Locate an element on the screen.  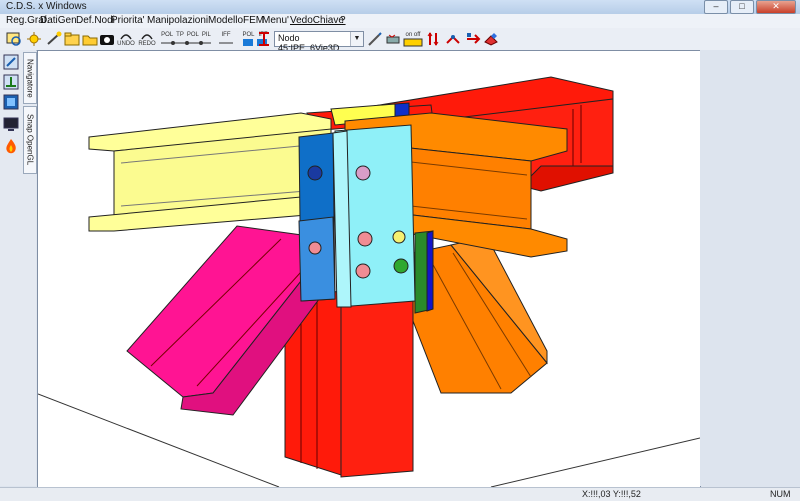
tab-snap-opengl: Snap OpenGL is located at coordinates (30, 140).